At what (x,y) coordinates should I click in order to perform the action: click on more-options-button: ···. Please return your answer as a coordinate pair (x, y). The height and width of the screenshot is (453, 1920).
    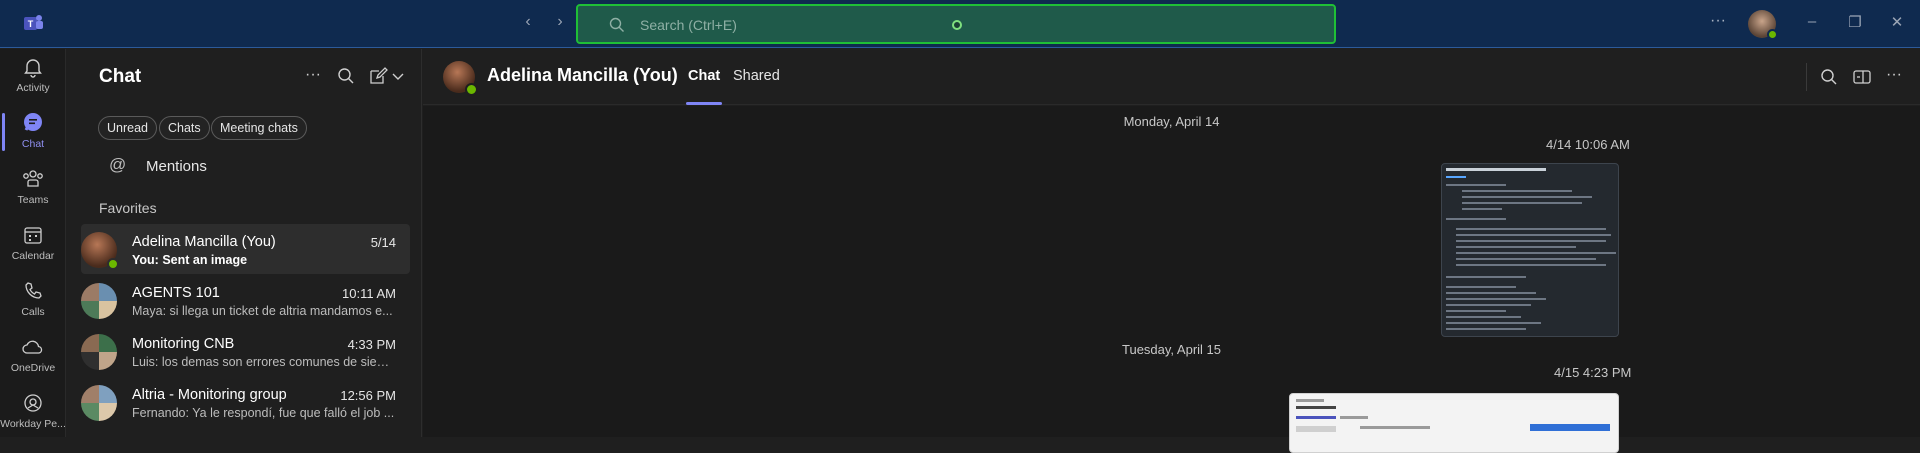
    Looking at the image, I should click on (1718, 21).